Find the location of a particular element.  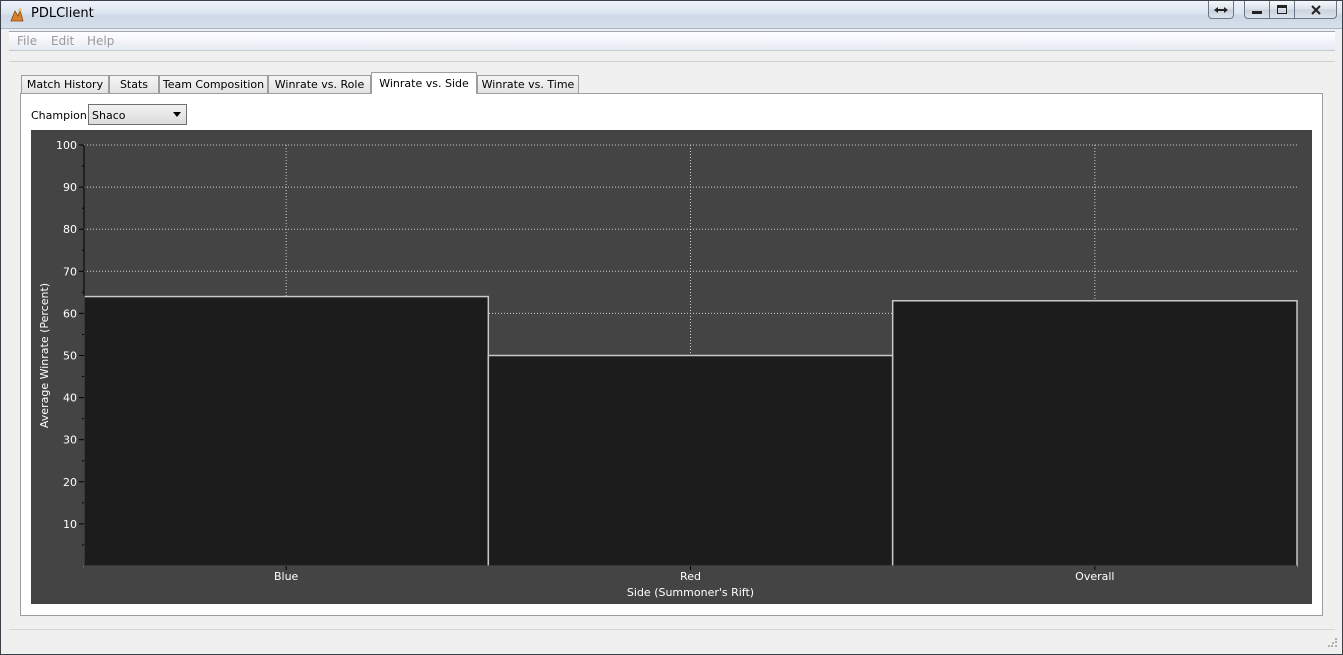

tab-winrate-vs-time: Winrate vs. Time is located at coordinates (528, 84).